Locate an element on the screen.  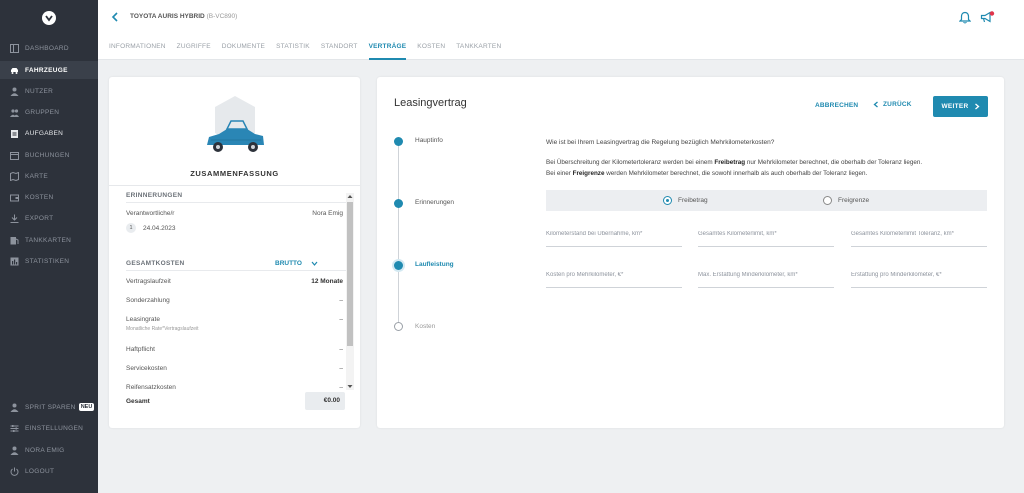
sidebar-item-karte: KARTE is located at coordinates (49, 176).